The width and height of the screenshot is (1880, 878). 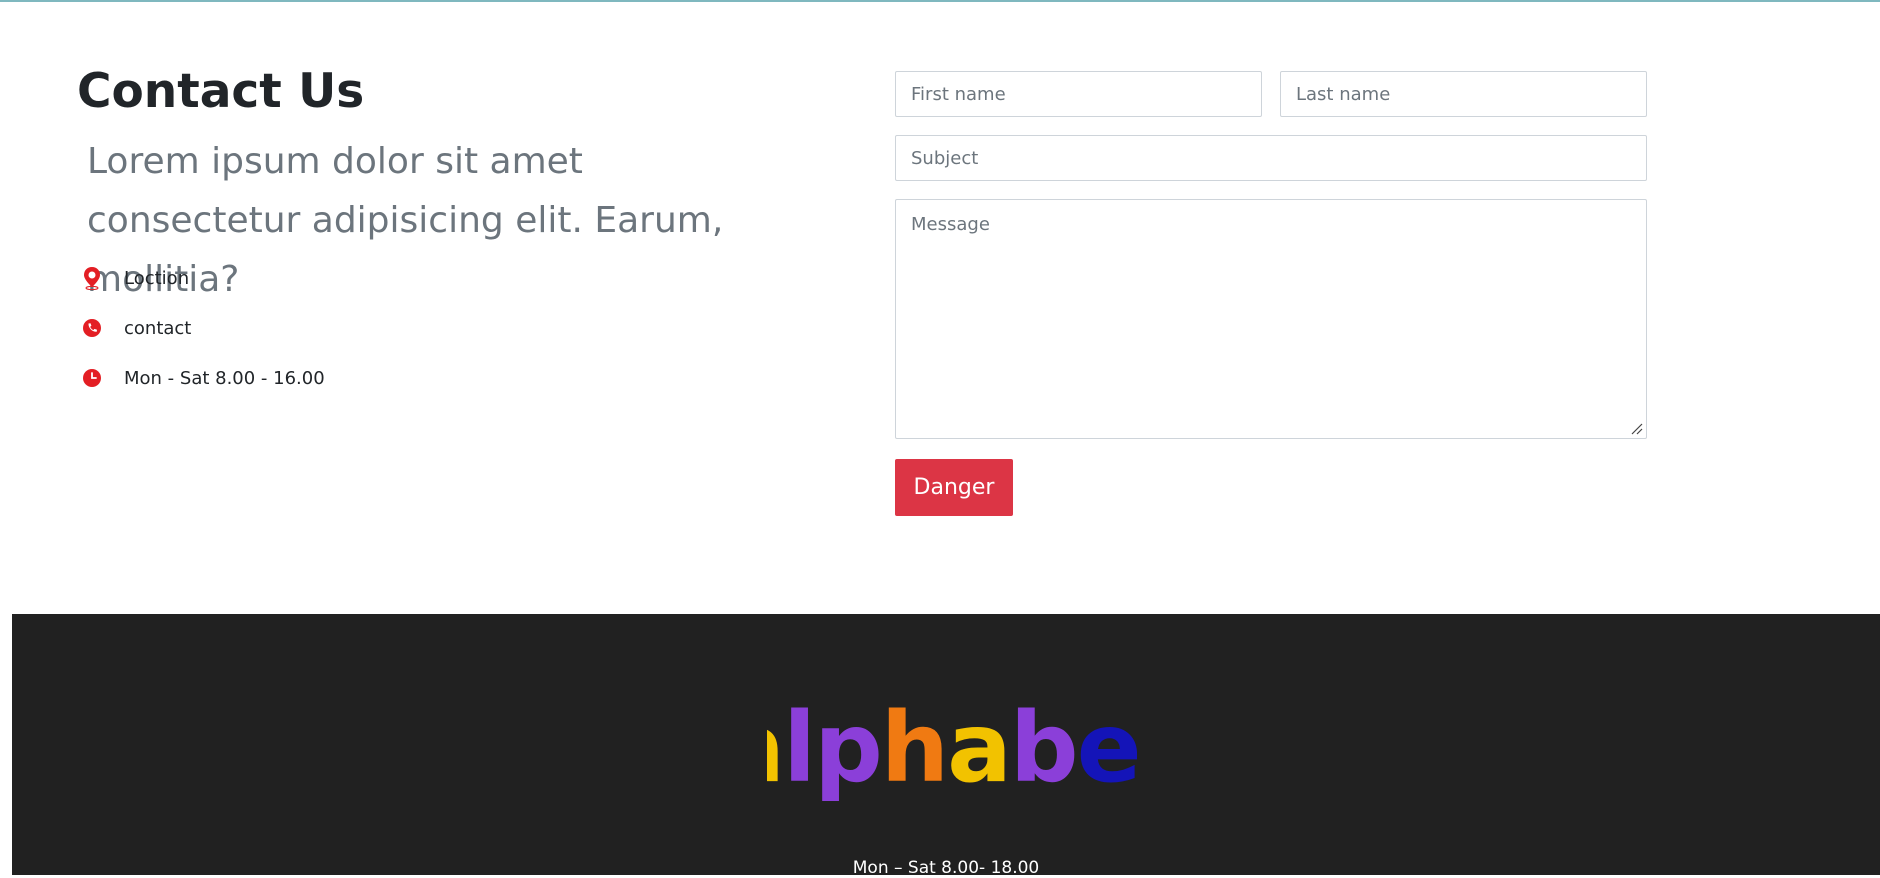 I want to click on hours-item: Mon - Sat 8.00 - 16.00, so click(x=202, y=378).